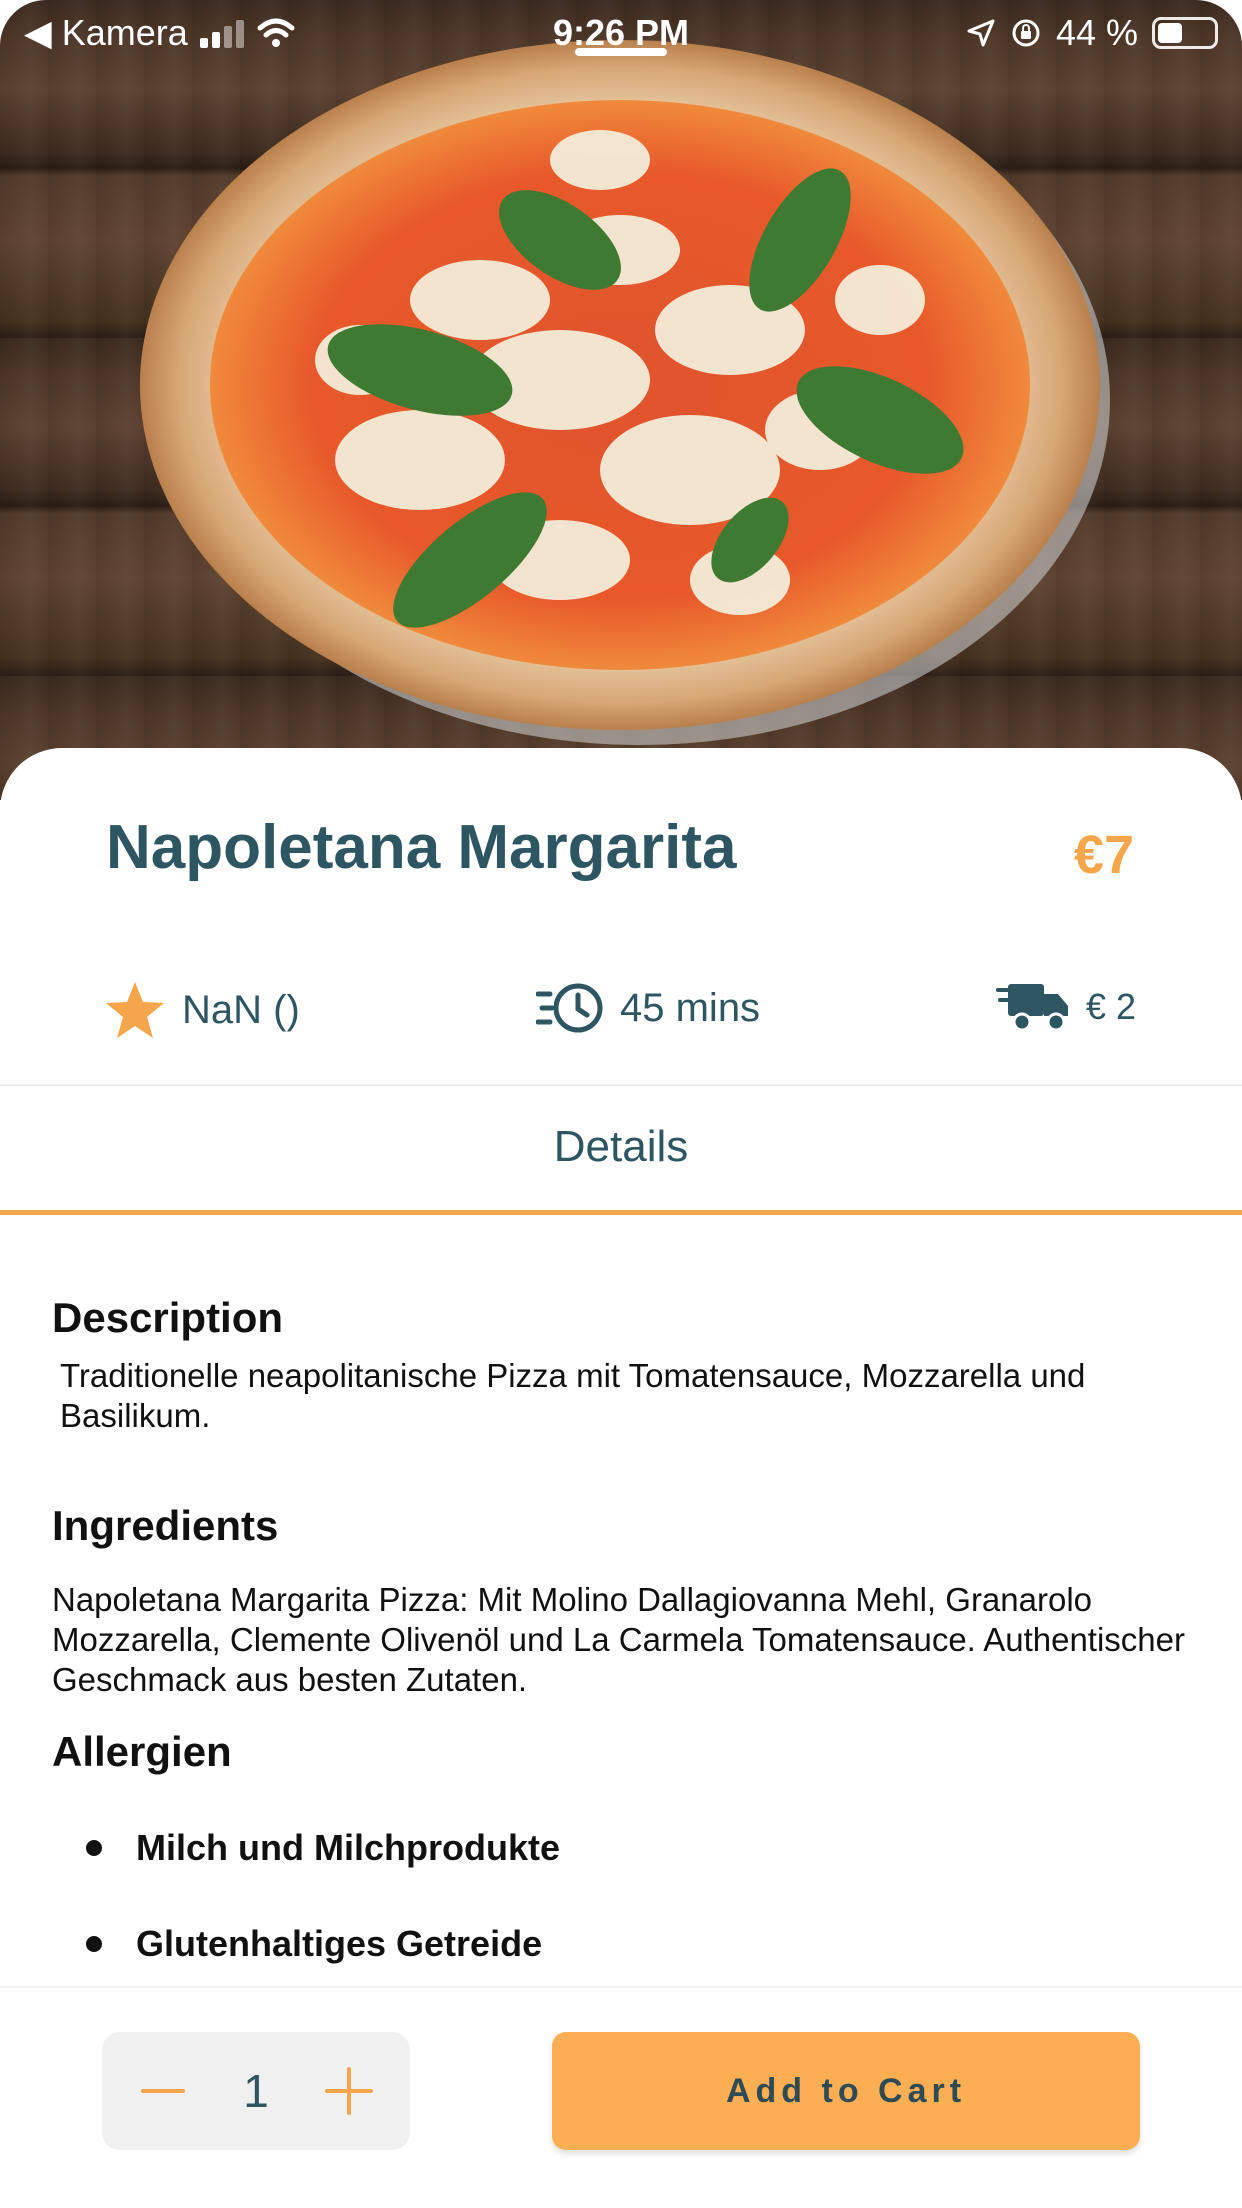  I want to click on prep-time: 45 mins, so click(648, 1008).